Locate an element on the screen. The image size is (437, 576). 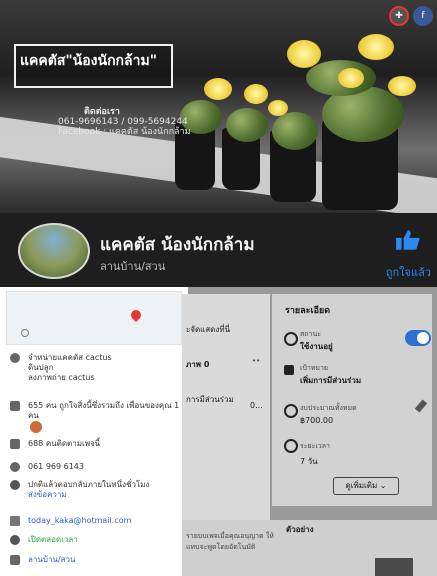
duration-value: 7 วัน is located at coordinates (309, 461).